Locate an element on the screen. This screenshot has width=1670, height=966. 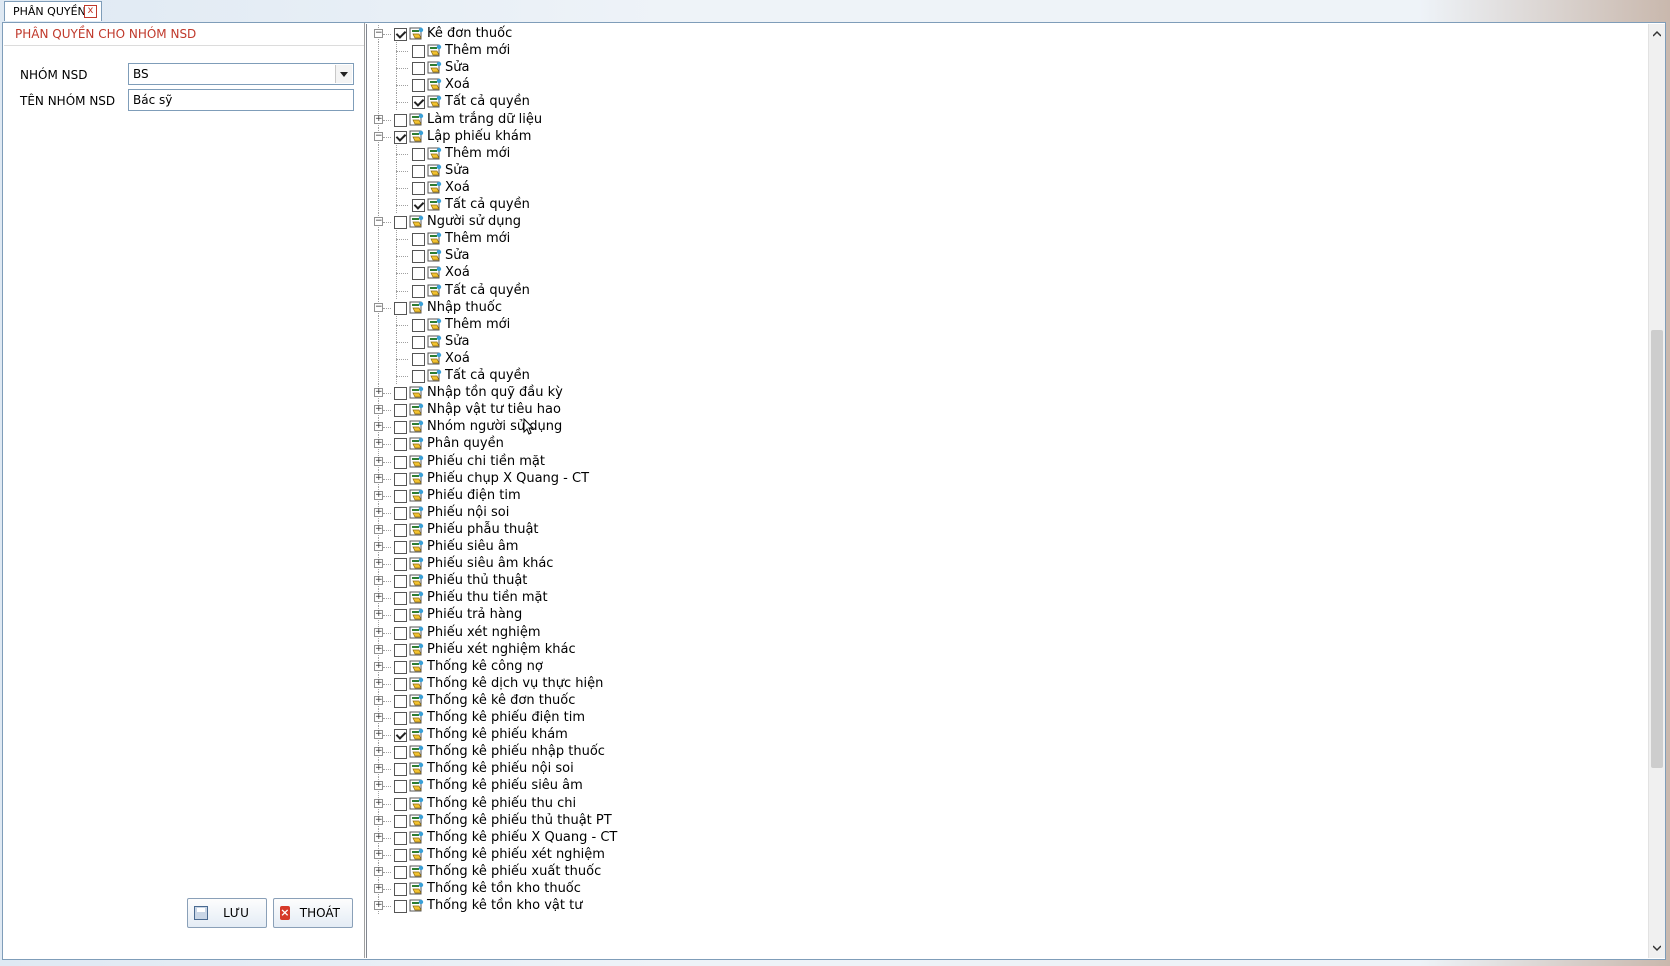
scroll-thumb is located at coordinates (1657, 549).